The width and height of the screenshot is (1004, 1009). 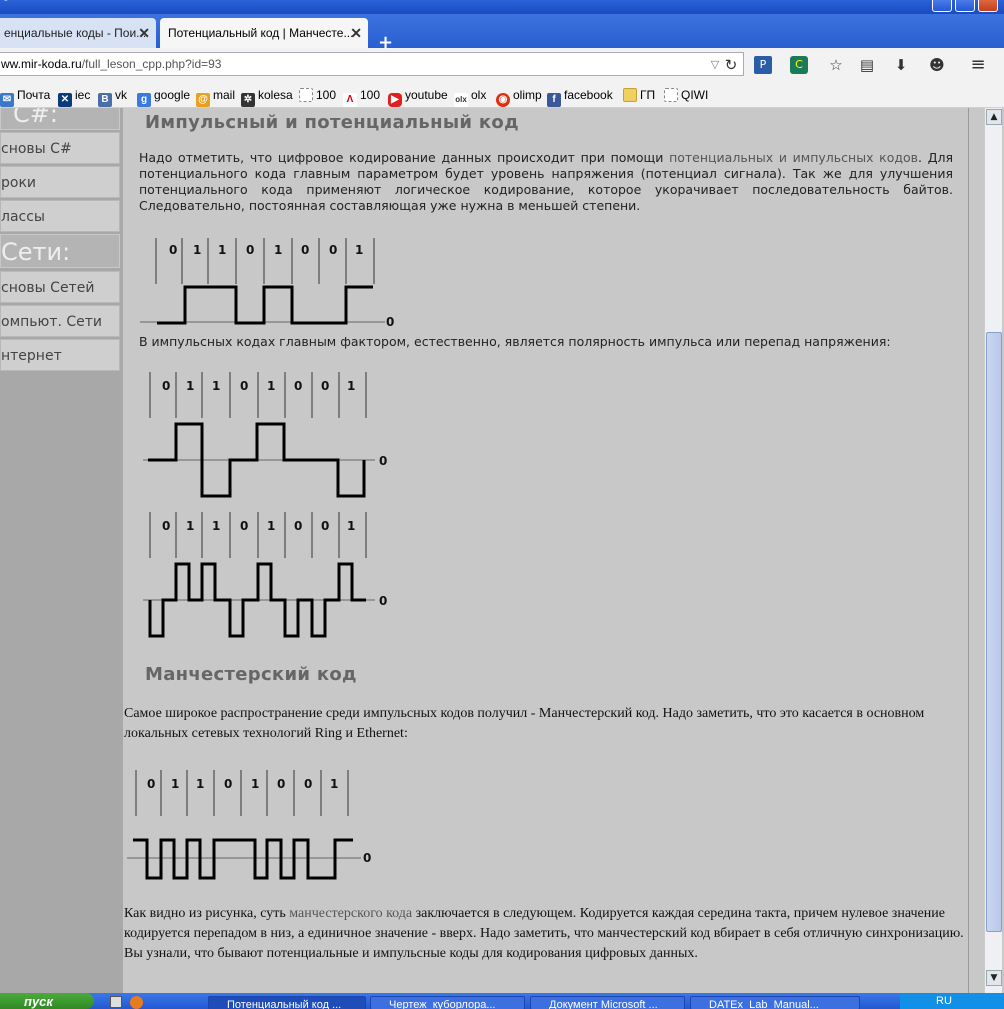 I want to click on facebook-icon: f, so click(x=554, y=100).